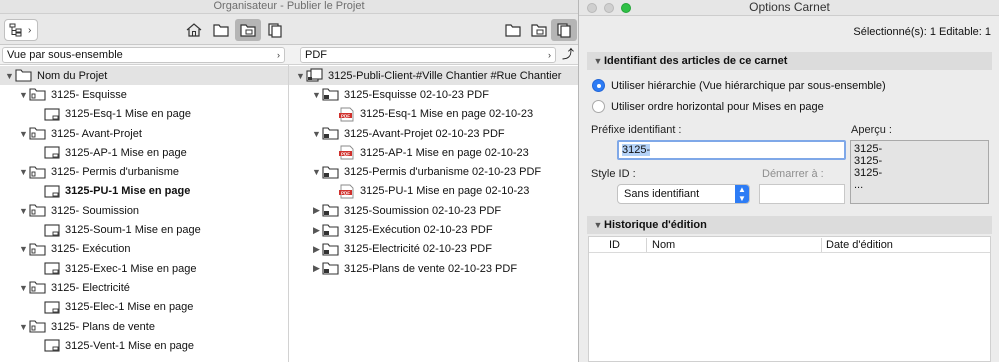 The image size is (999, 362). I want to click on tree-item-label: 3125- Plans de vente, so click(103, 326).